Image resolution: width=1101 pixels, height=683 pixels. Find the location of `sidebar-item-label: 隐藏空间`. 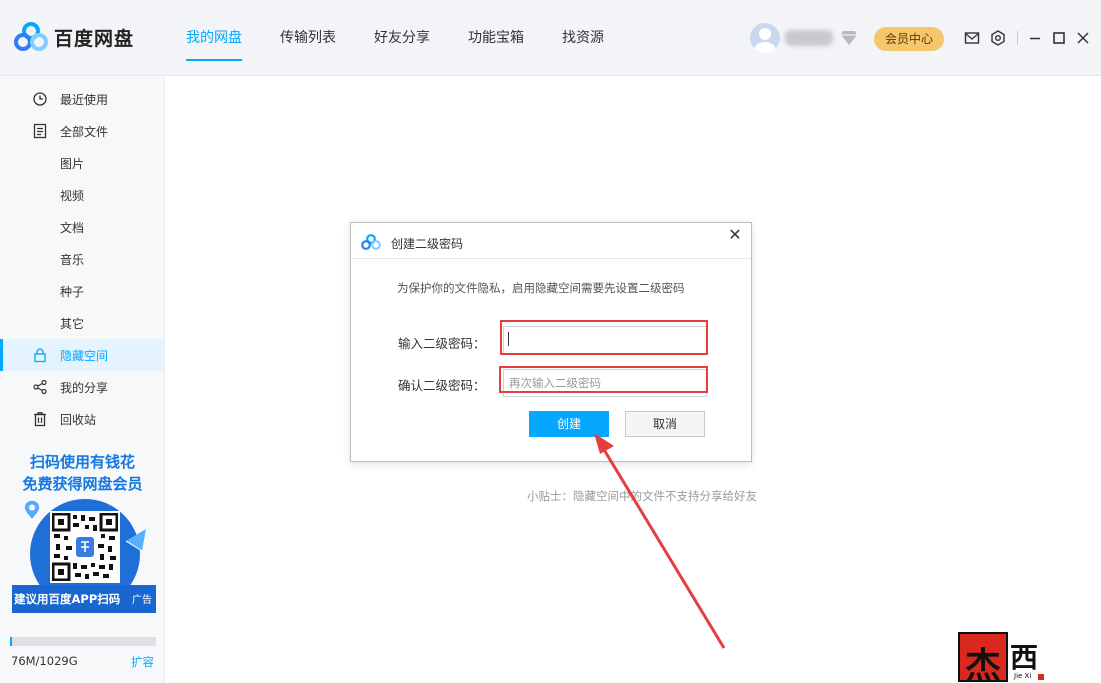

sidebar-item-label: 隐藏空间 is located at coordinates (84, 356).